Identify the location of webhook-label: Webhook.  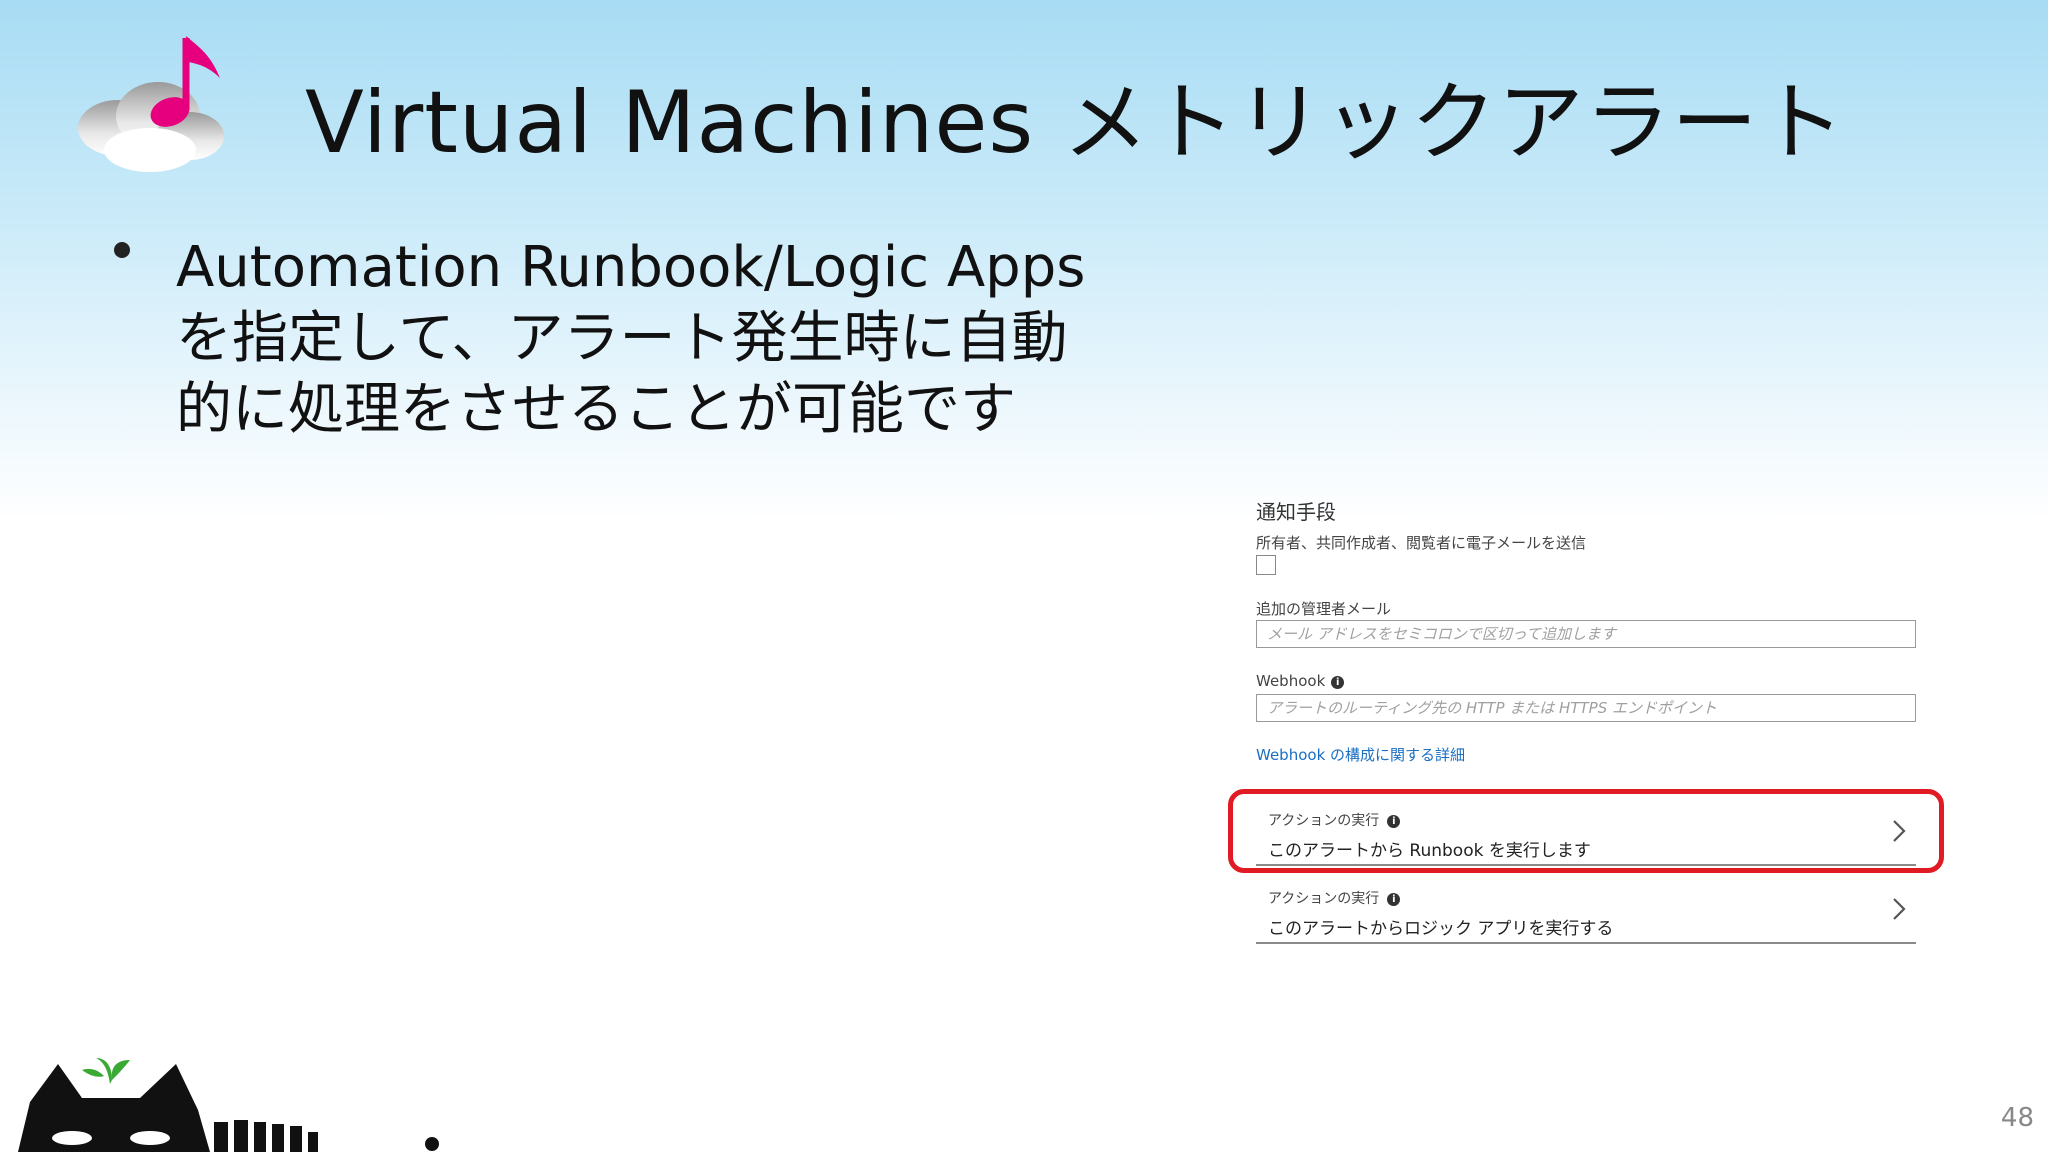
(1291, 681).